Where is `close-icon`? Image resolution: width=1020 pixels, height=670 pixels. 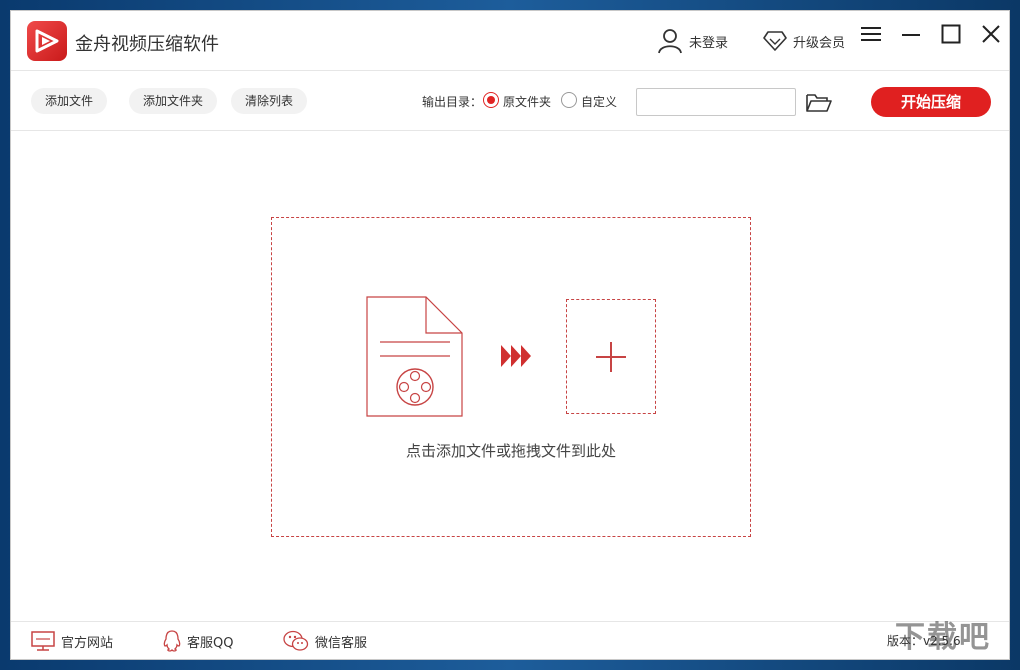 close-icon is located at coordinates (991, 34).